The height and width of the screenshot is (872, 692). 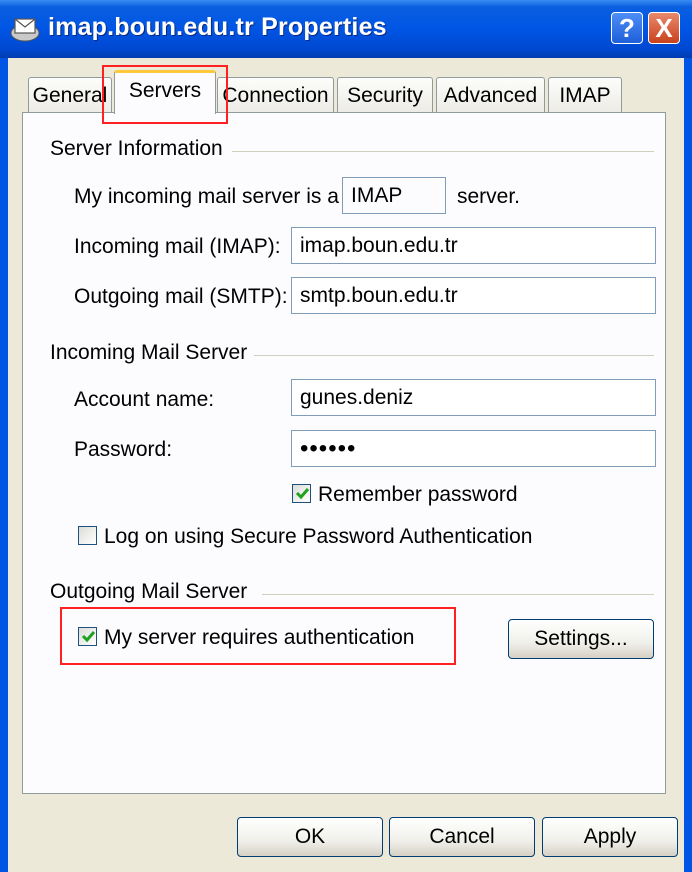 I want to click on requires-authentication-checkbox, so click(x=87, y=636).